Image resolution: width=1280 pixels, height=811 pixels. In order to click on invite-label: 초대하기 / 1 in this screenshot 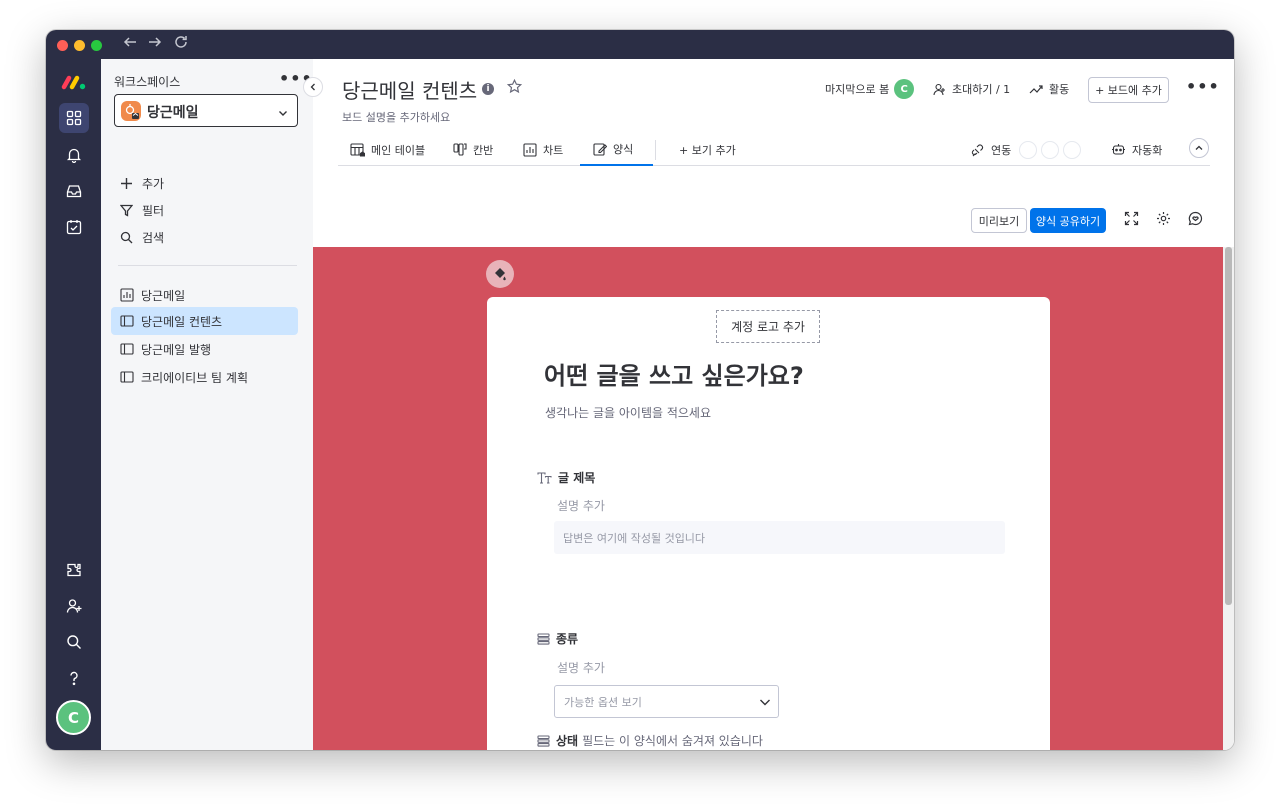, I will do `click(981, 89)`.